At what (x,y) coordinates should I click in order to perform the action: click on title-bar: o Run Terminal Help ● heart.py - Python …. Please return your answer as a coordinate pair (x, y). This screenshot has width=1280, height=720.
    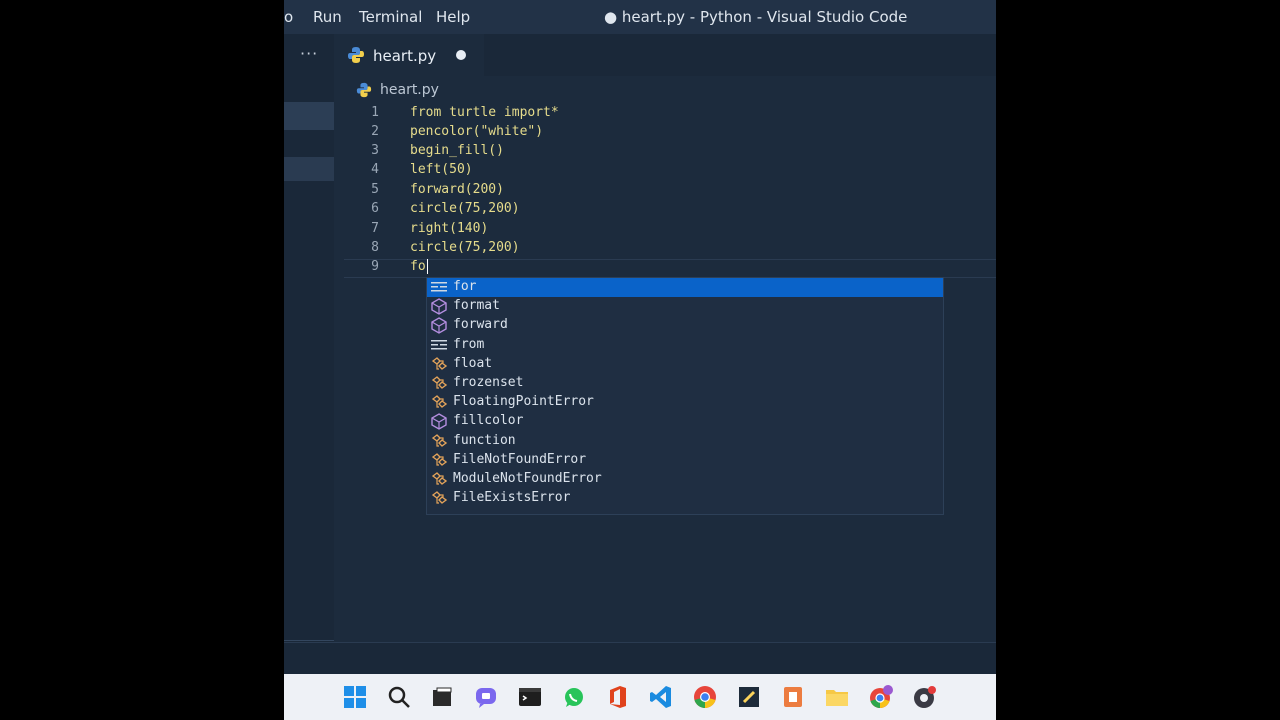
    Looking at the image, I should click on (640, 17).